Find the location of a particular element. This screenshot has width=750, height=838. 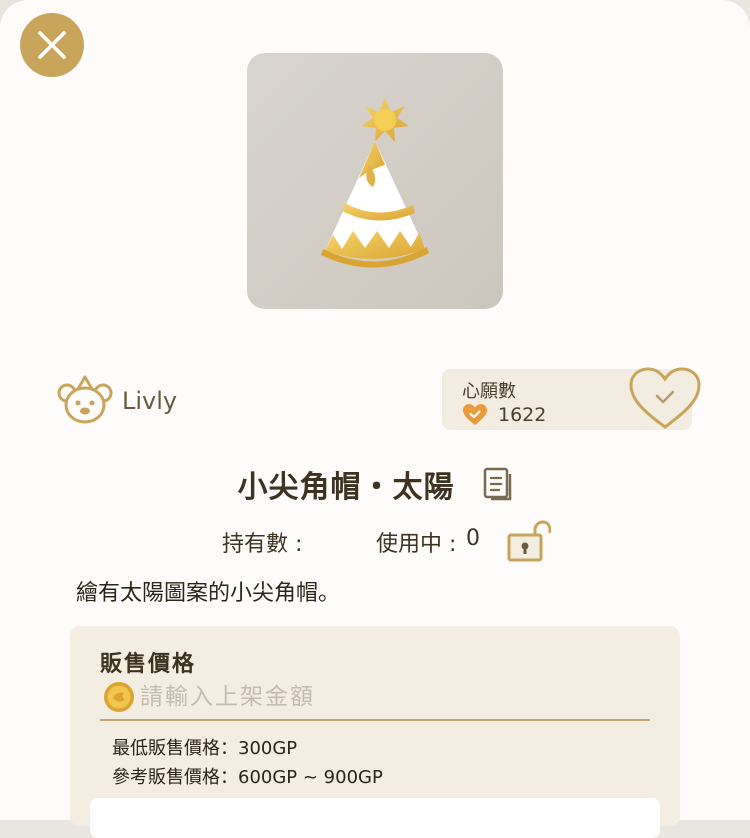

wishlist-count: 1622 is located at coordinates (522, 415).